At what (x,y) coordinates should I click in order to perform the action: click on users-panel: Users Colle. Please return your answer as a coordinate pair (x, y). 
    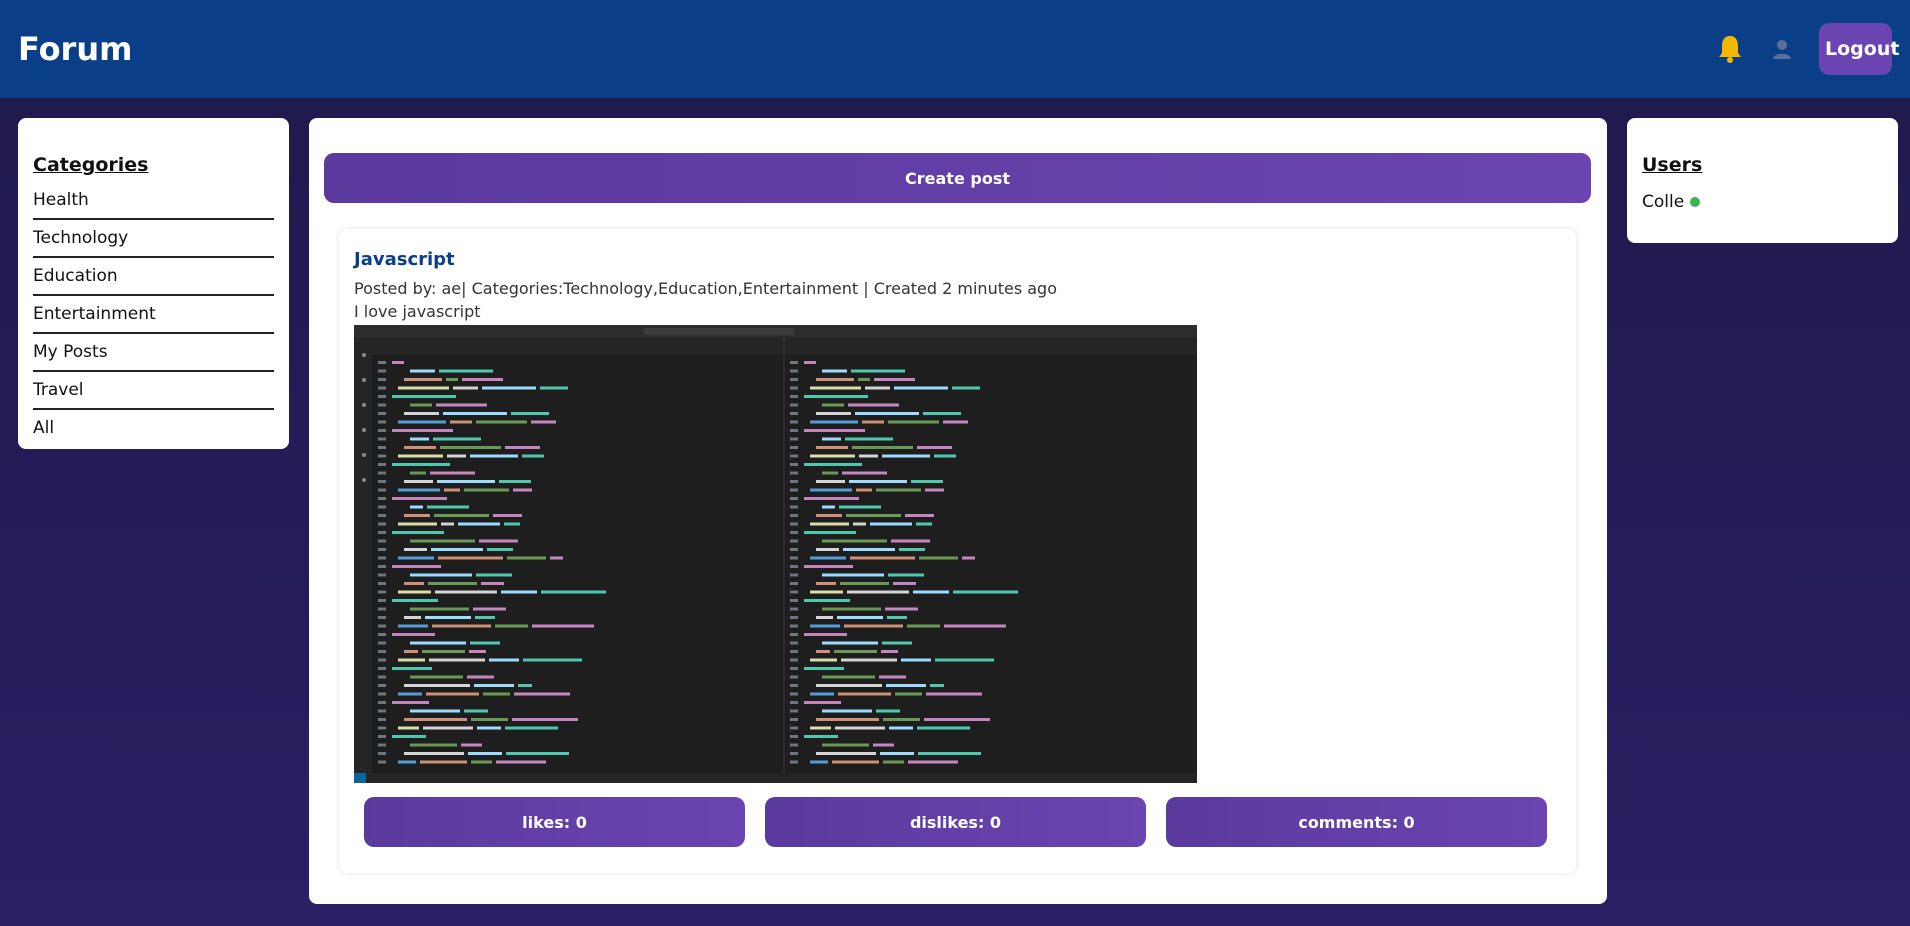
    Looking at the image, I should click on (1762, 180).